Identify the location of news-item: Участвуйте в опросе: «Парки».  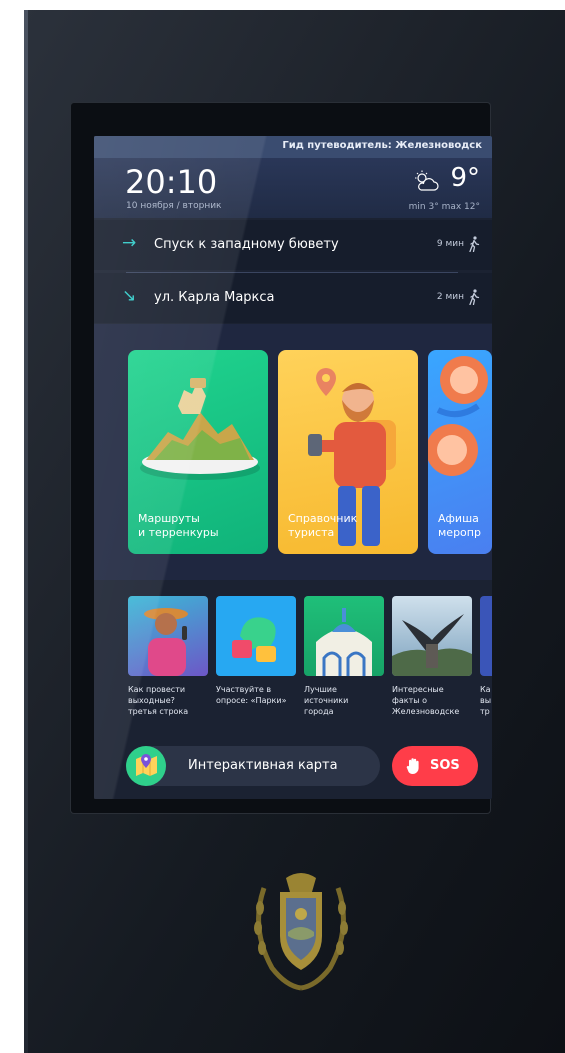
(256, 651).